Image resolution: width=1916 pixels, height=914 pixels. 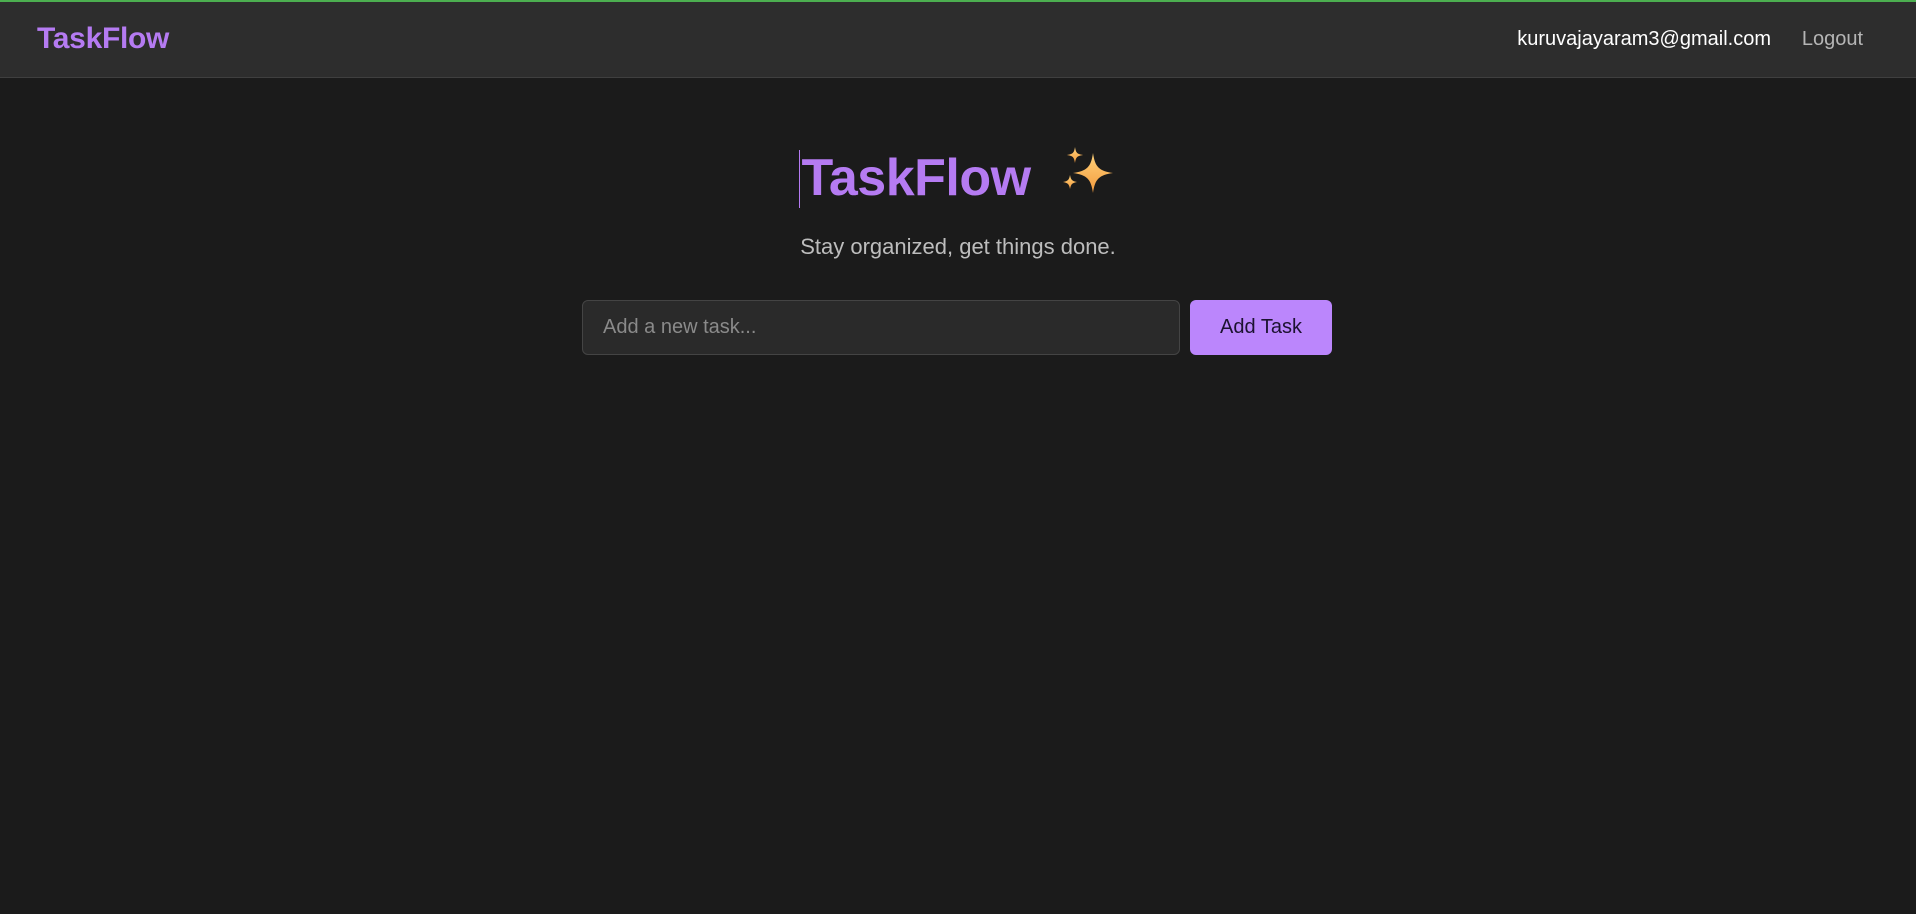 What do you see at coordinates (881, 327) in the screenshot?
I see `new-task-input` at bounding box center [881, 327].